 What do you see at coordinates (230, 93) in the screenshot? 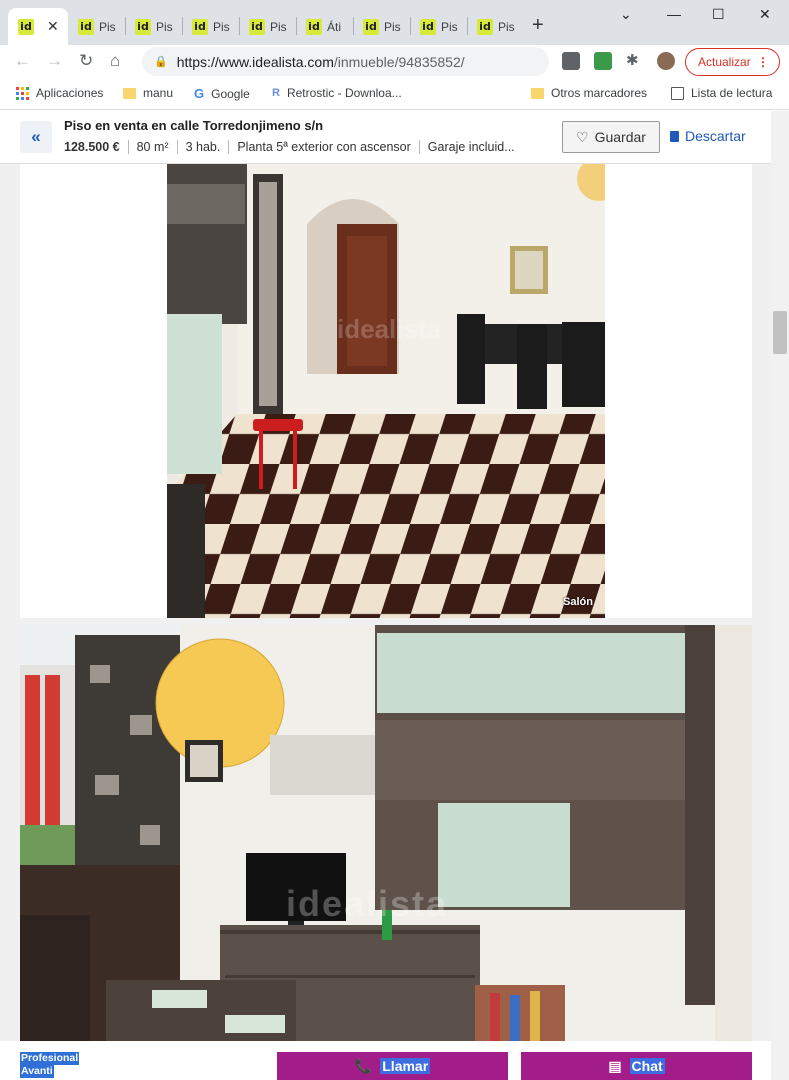
I see `bookmark-label: Google` at bounding box center [230, 93].